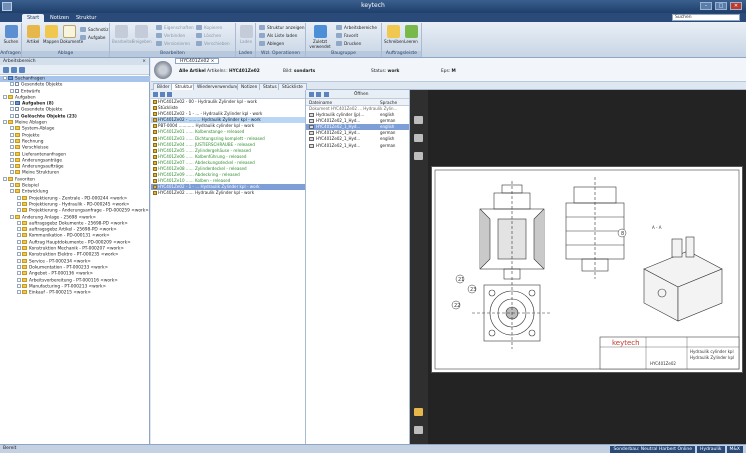 The height and width of the screenshot is (453, 746). I want to click on struktur-anzeigen-button: Struktur anzeigen, so click(282, 27).